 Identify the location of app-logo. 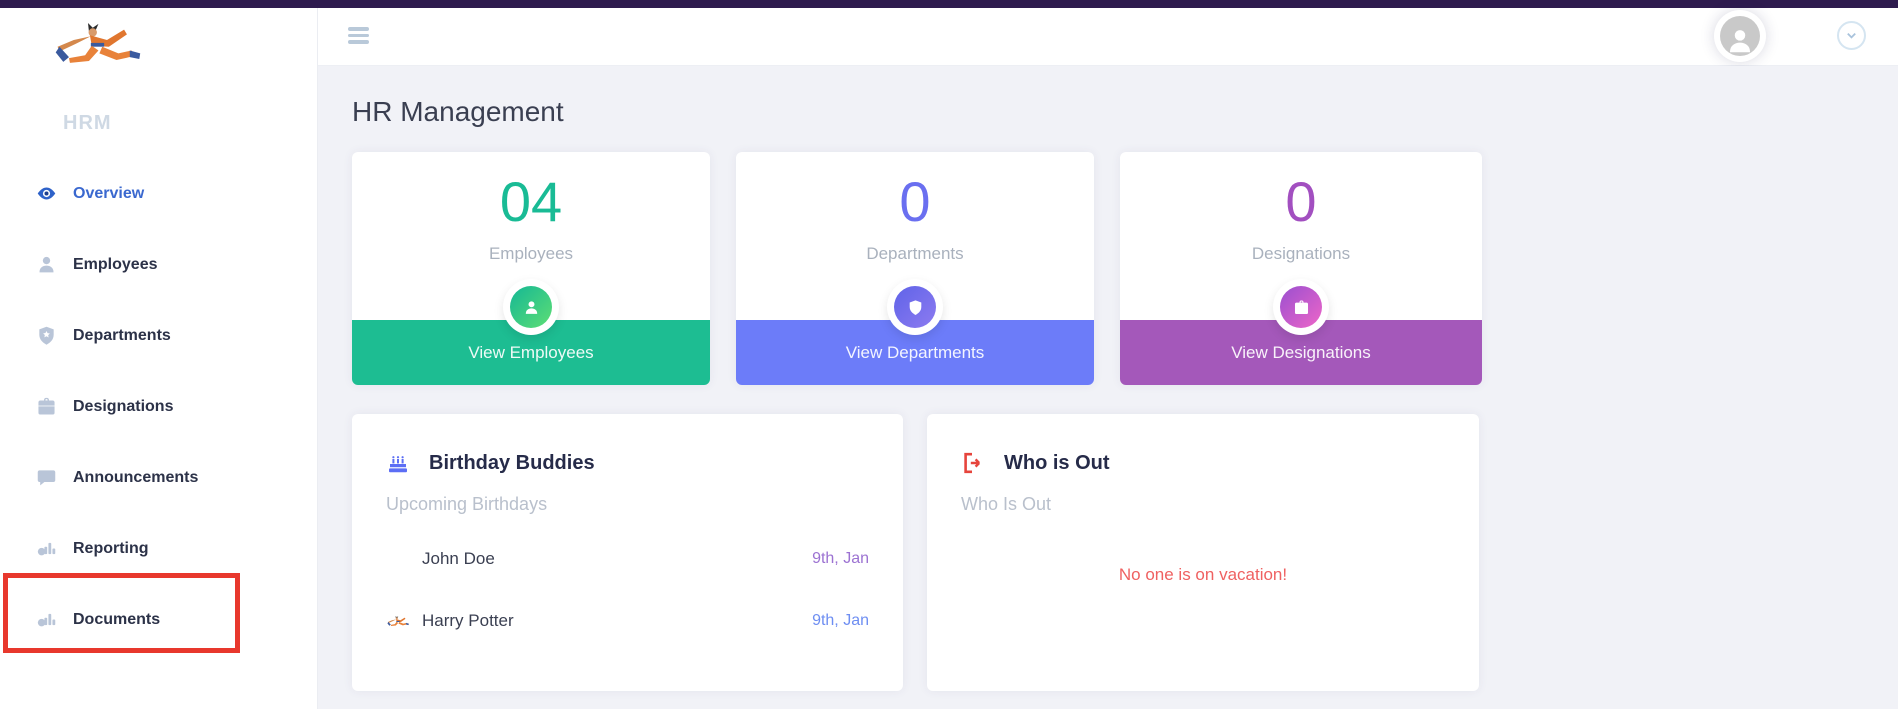
(97, 42).